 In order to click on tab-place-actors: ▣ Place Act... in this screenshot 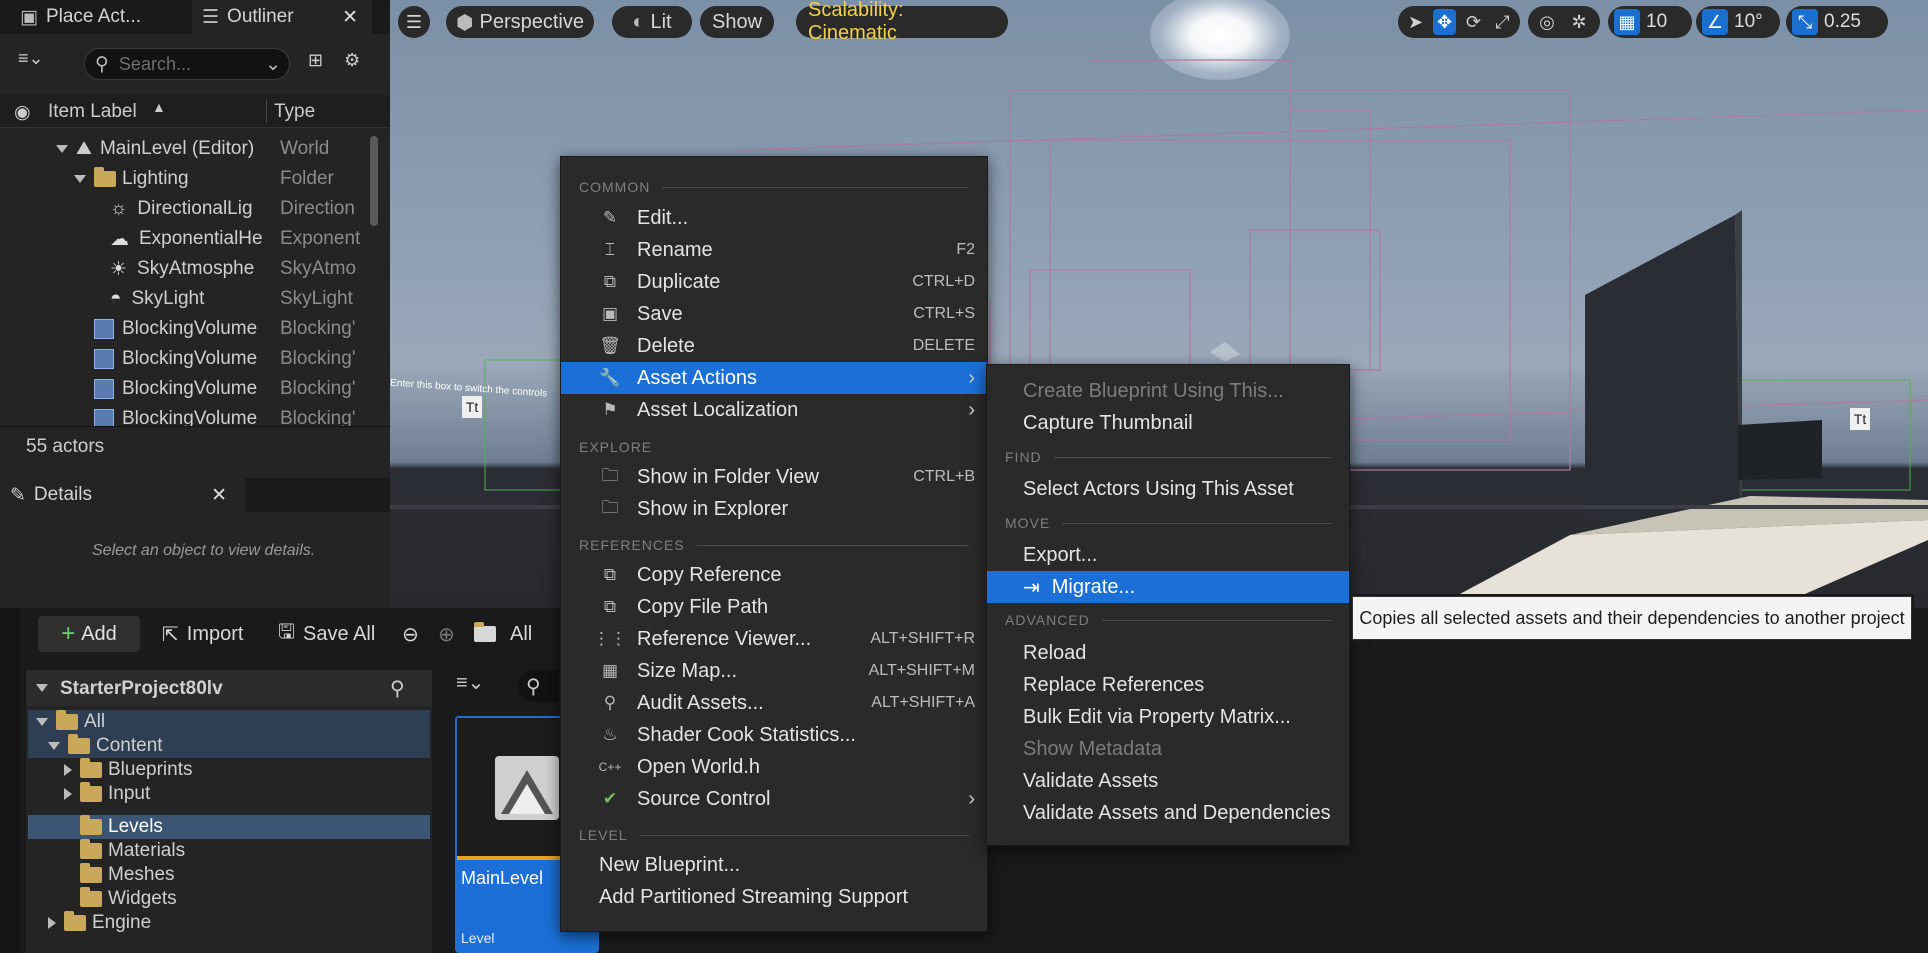, I will do `click(100, 17)`.